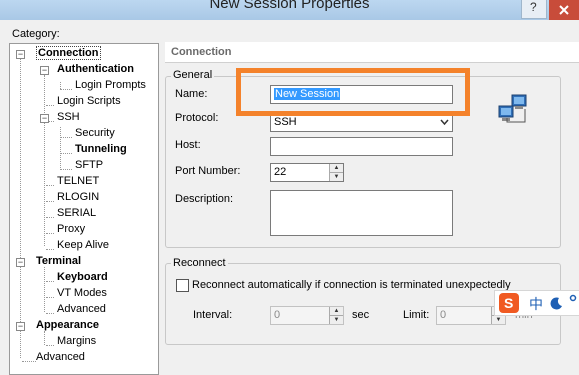  Describe the element at coordinates (68, 117) in the screenshot. I see `tree-item-ssh: SSH` at that location.